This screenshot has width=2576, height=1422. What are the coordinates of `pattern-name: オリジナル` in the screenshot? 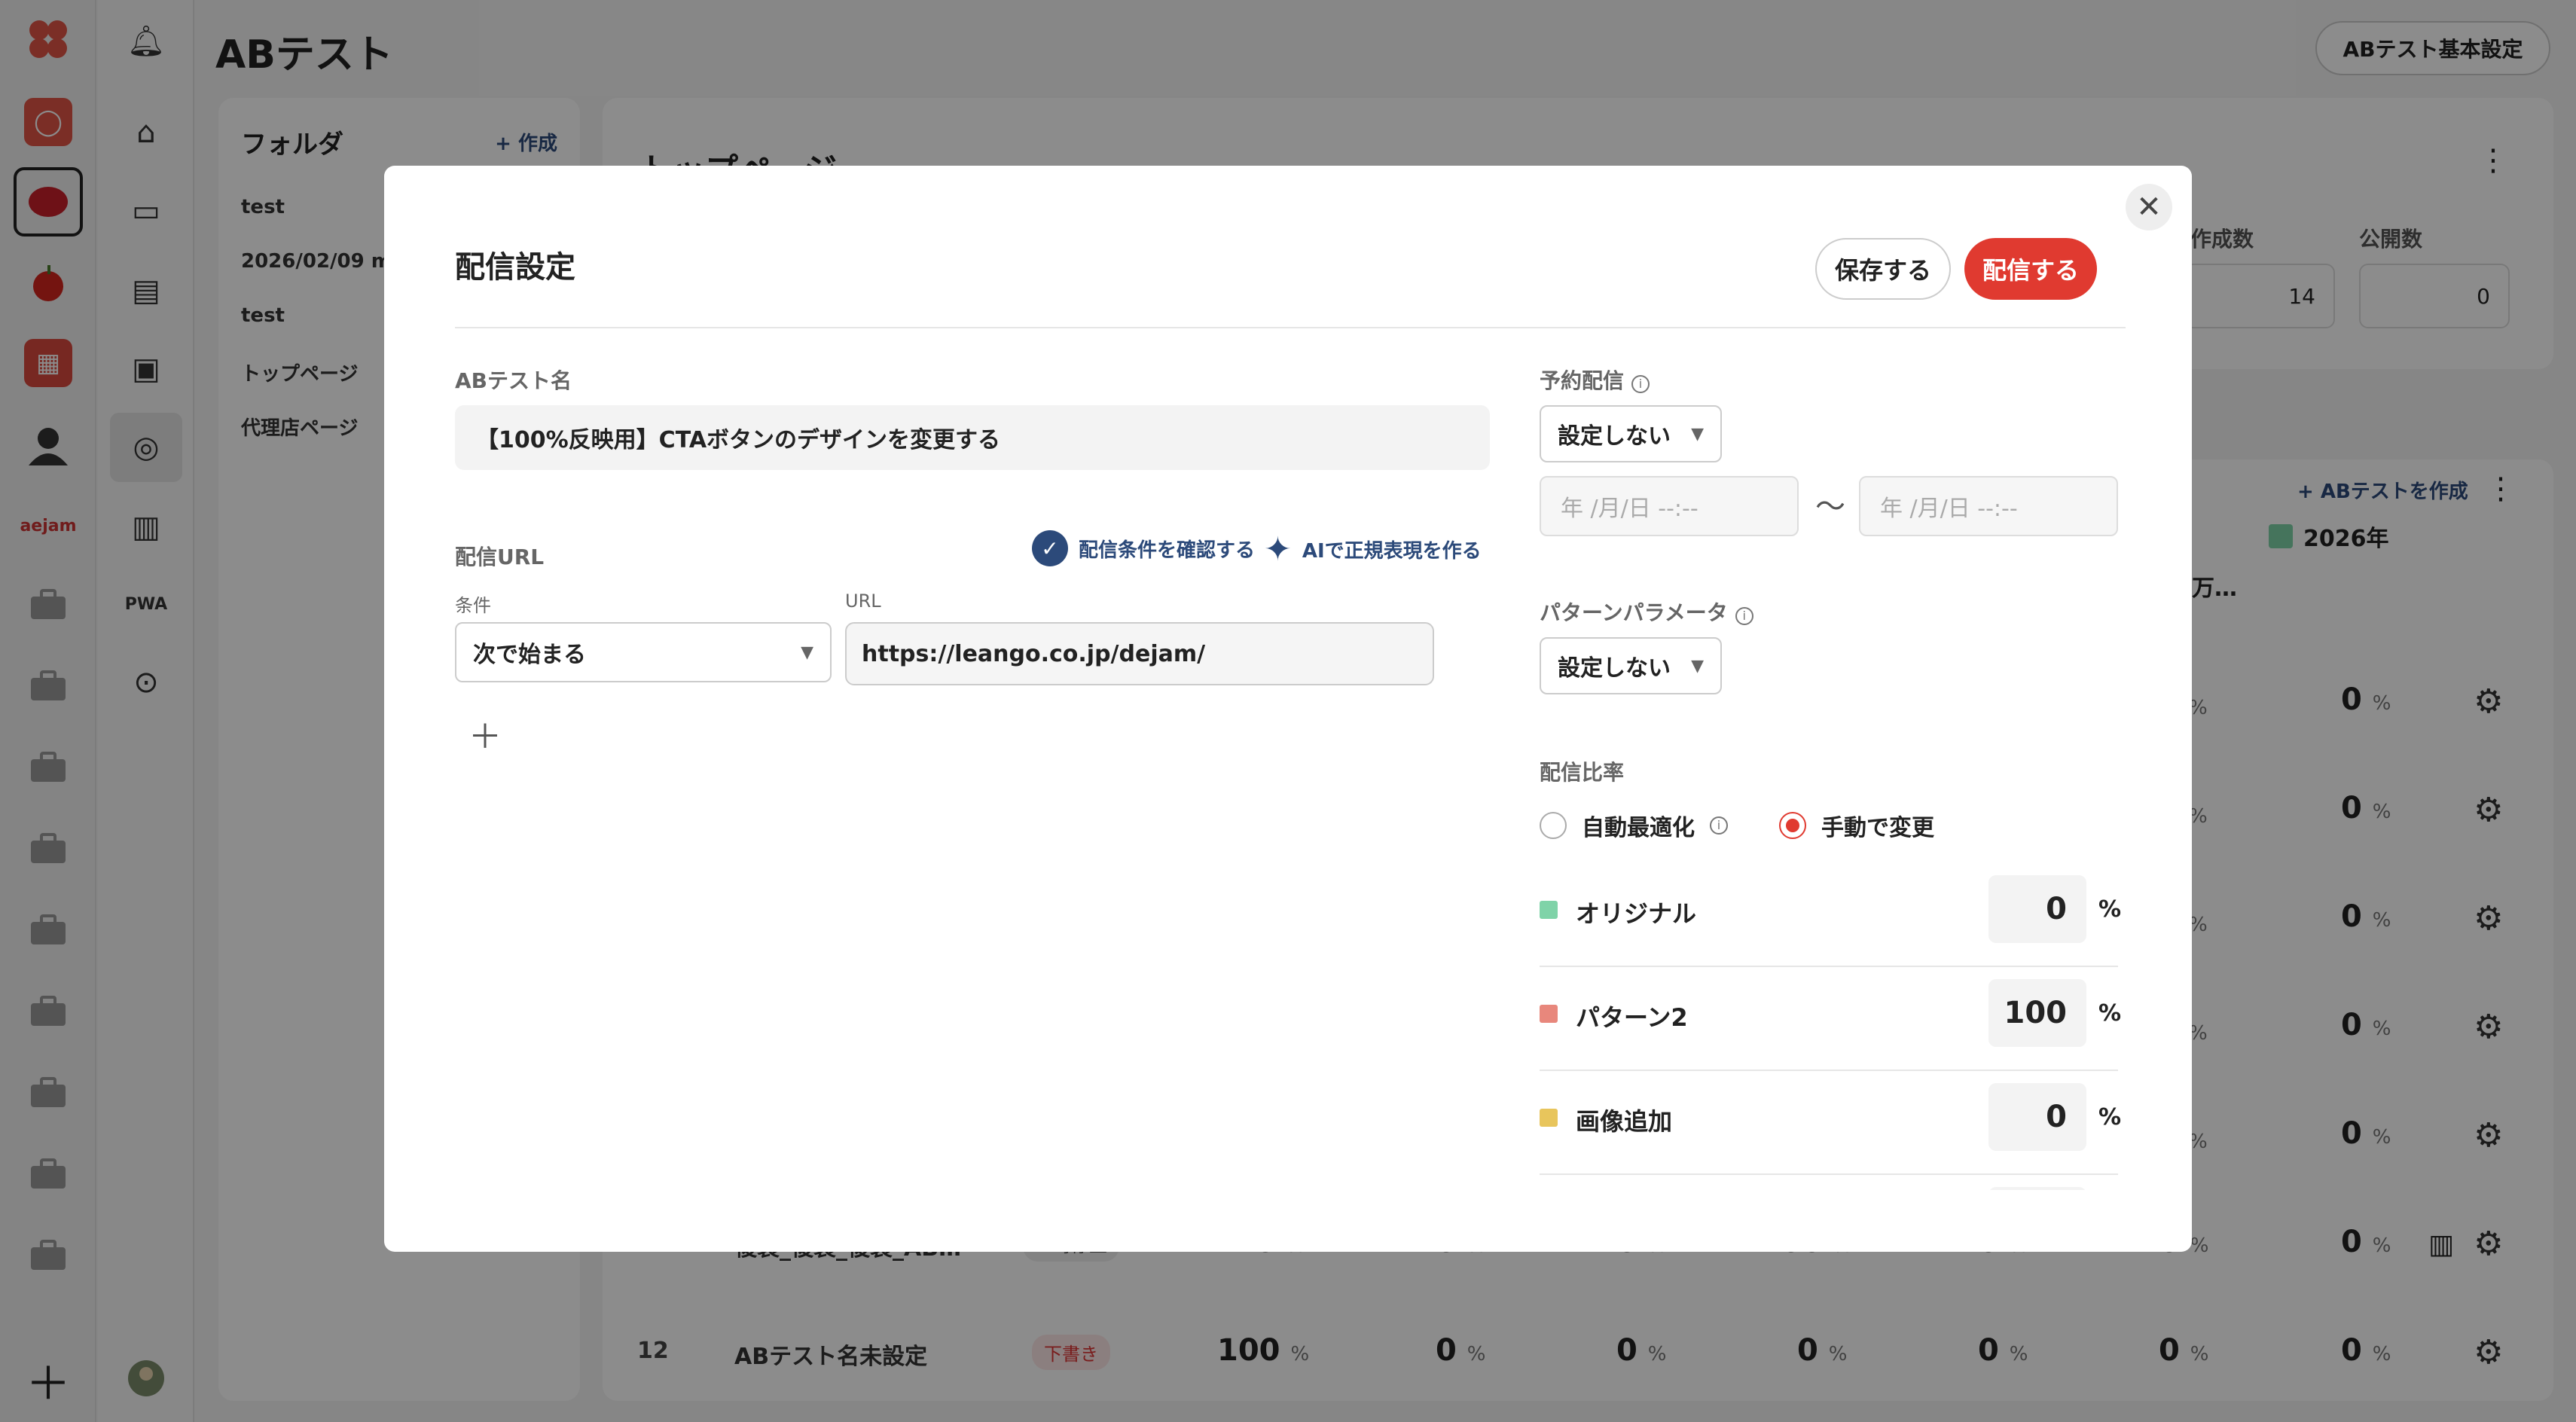 It's located at (1637, 914).